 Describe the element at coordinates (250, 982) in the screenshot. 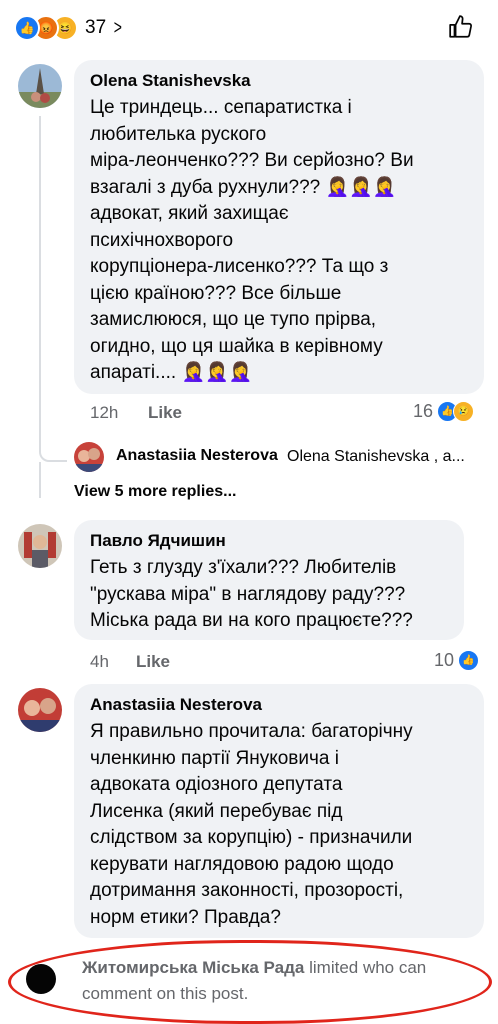

I see `red-highlight-annotation` at that location.